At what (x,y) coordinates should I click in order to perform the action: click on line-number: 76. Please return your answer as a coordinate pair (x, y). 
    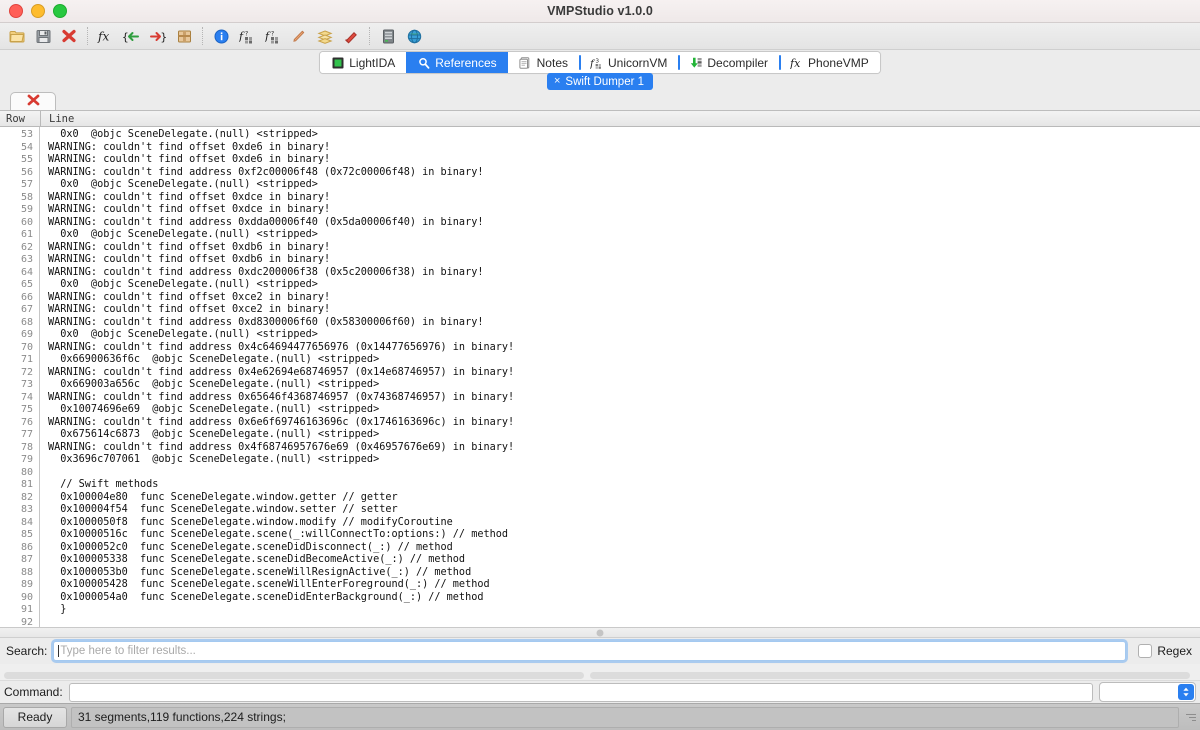
    Looking at the image, I should click on (26, 422).